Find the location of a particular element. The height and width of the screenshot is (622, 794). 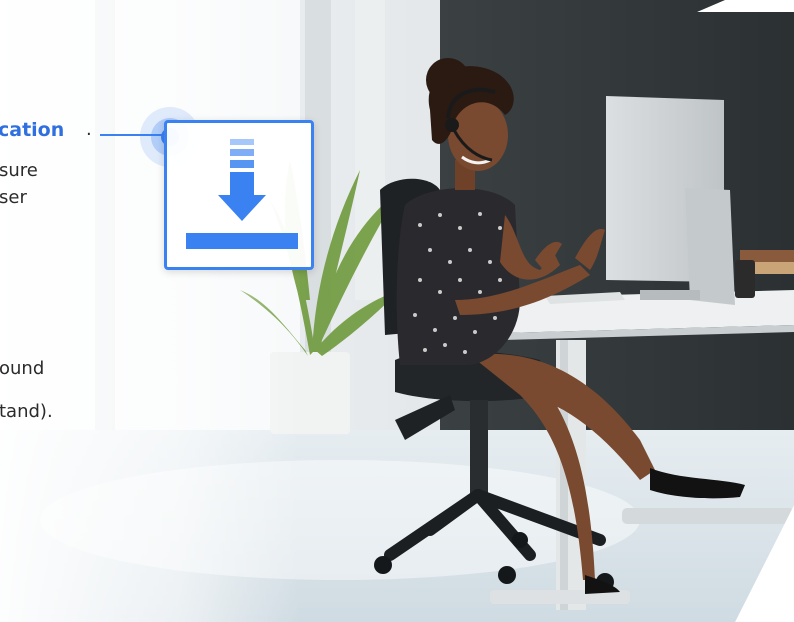

highlight-text: cation is located at coordinates (32, 130).